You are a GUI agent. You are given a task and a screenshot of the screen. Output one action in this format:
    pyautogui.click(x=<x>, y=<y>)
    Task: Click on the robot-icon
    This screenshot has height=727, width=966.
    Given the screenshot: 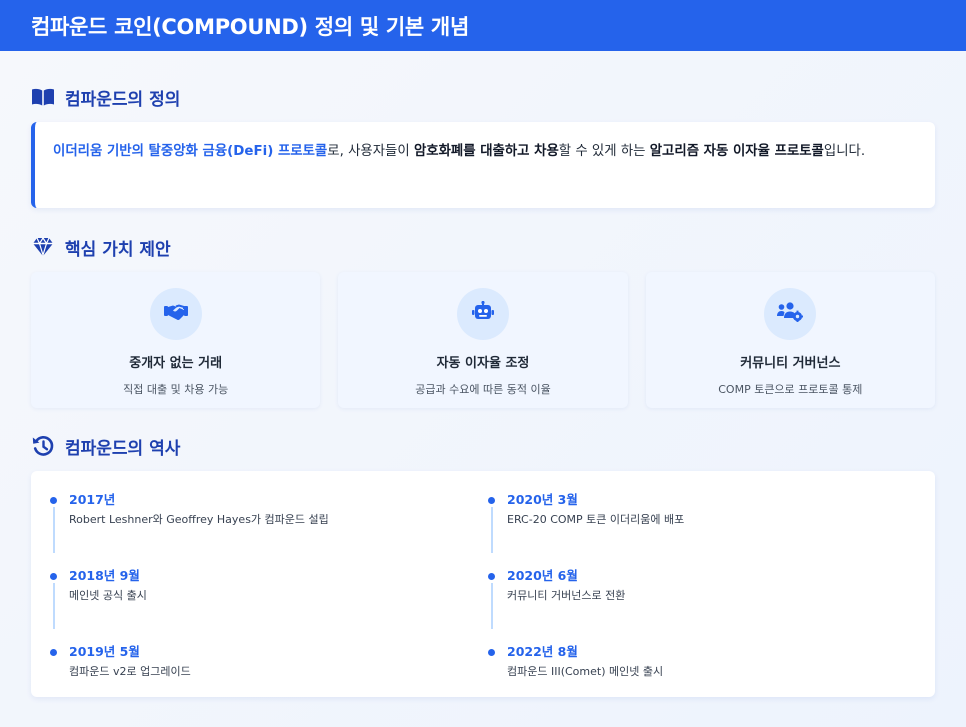 What is the action you would take?
    pyautogui.click(x=482, y=313)
    